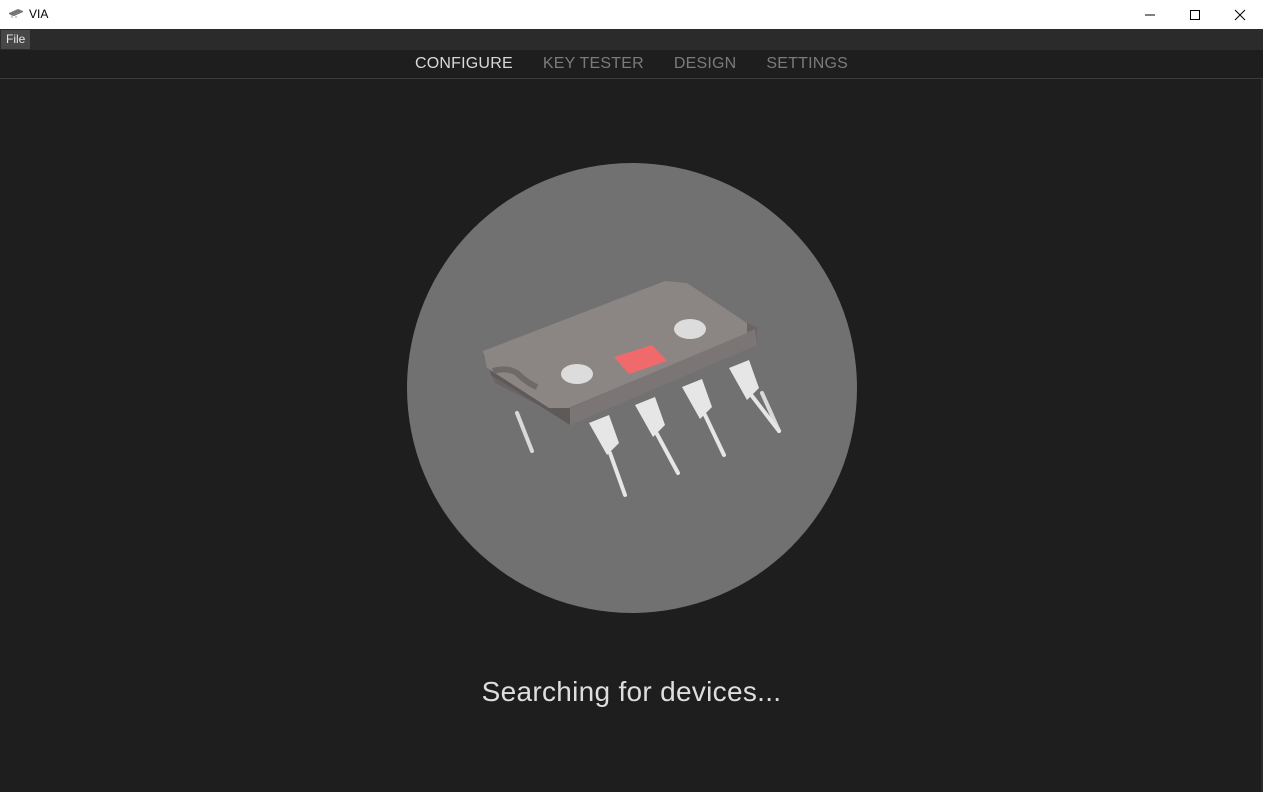 The image size is (1263, 792). I want to click on menu-file: File, so click(16, 39).